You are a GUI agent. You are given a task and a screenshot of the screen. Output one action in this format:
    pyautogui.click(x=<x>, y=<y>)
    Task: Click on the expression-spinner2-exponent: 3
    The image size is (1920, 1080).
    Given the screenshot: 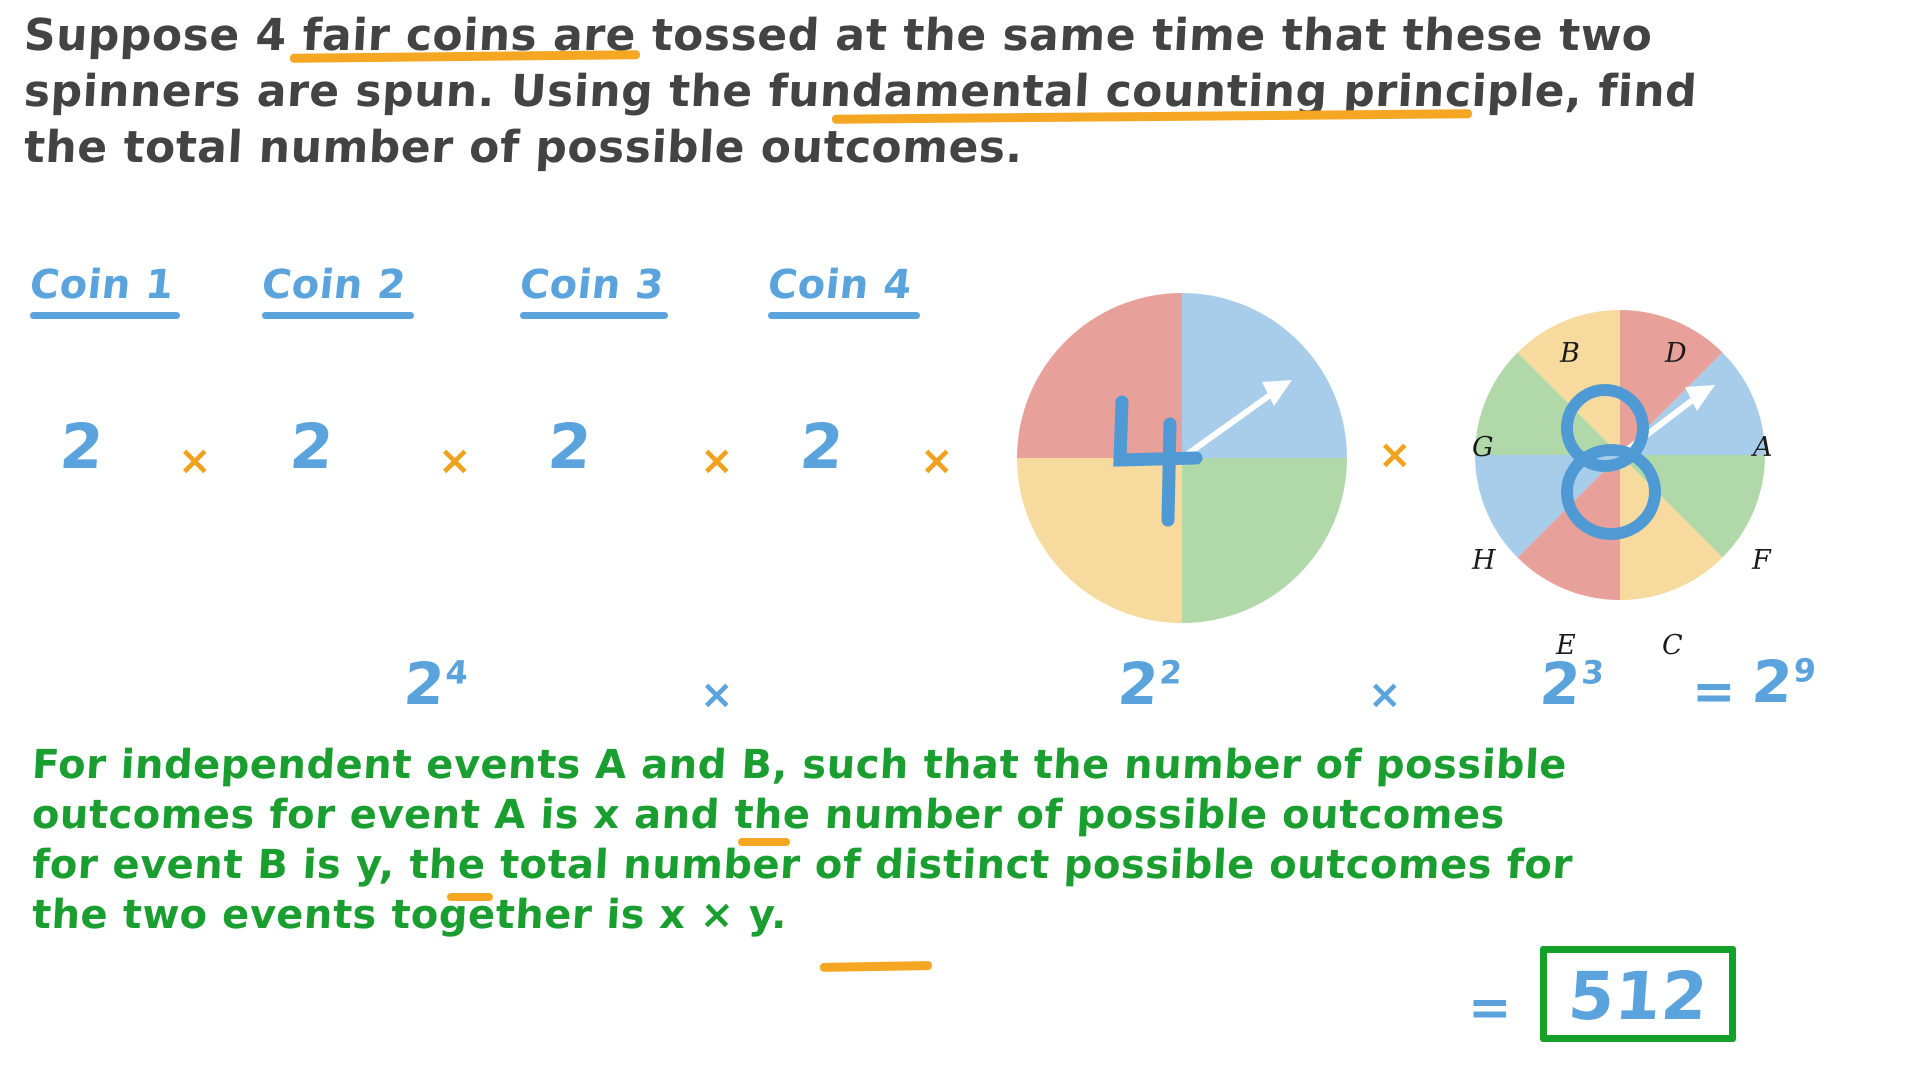 What is the action you would take?
    pyautogui.click(x=1593, y=672)
    